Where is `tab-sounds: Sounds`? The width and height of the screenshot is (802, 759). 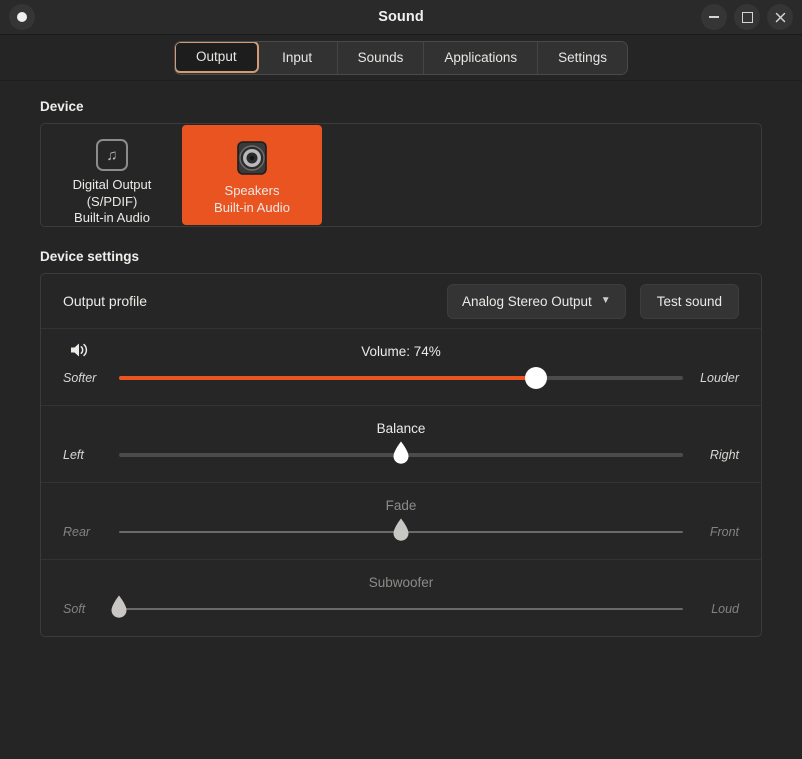 tab-sounds: Sounds is located at coordinates (381, 57).